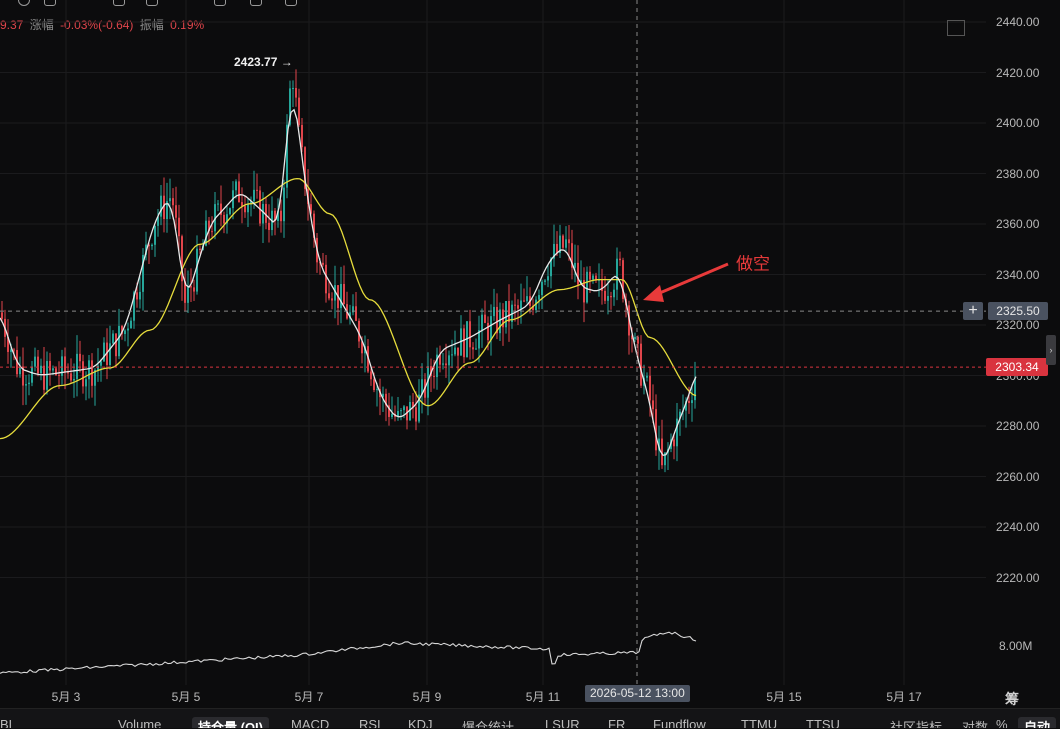  What do you see at coordinates (823, 722) in the screenshot?
I see `tab-11: TTSU` at bounding box center [823, 722].